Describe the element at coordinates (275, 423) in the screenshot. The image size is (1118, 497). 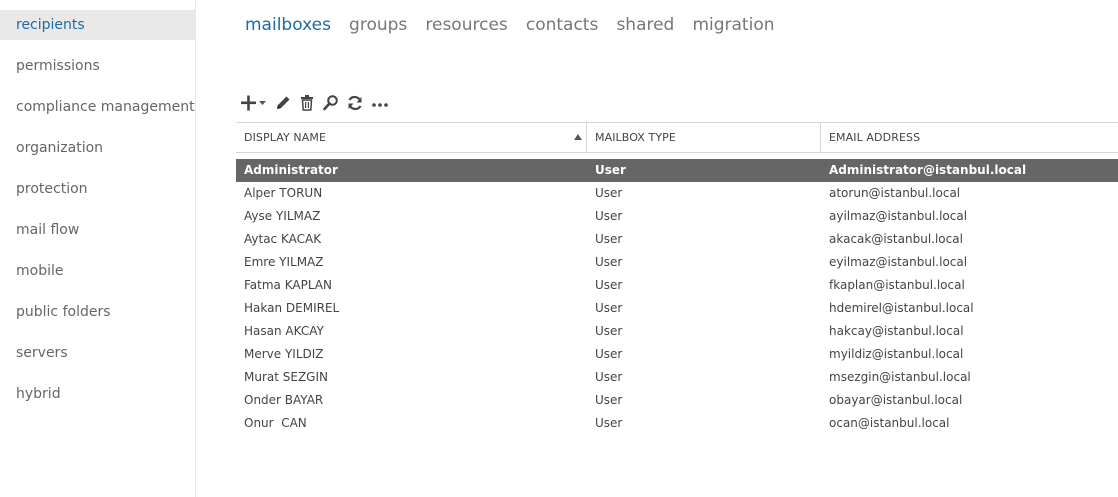
I see `cell-display-name: Onur CAN` at that location.